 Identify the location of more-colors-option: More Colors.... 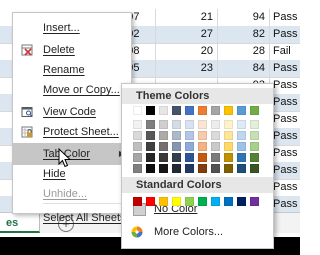
(197, 232).